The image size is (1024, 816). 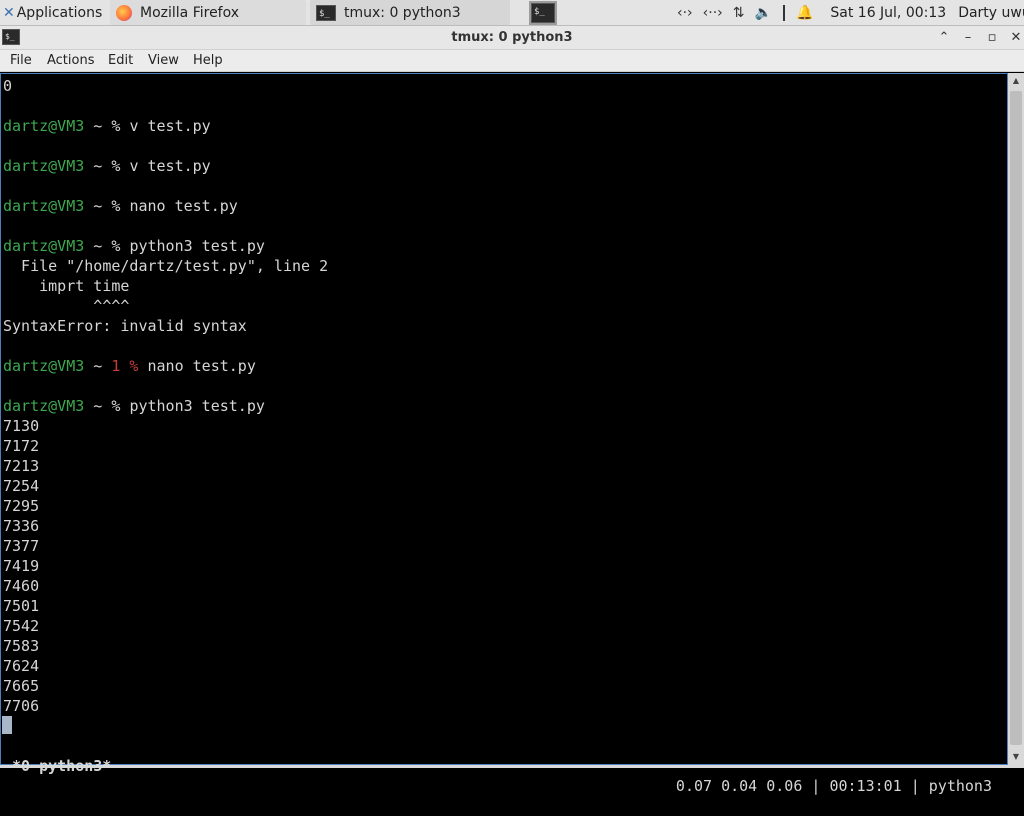 What do you see at coordinates (21, 666) in the screenshot?
I see `output-text: 7624` at bounding box center [21, 666].